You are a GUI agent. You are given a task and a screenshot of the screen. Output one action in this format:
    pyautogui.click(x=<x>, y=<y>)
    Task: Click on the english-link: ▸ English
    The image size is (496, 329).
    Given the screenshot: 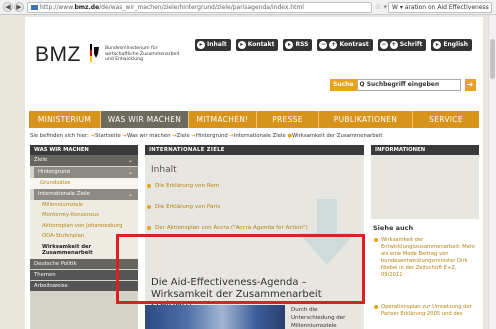 What is the action you would take?
    pyautogui.click(x=452, y=45)
    